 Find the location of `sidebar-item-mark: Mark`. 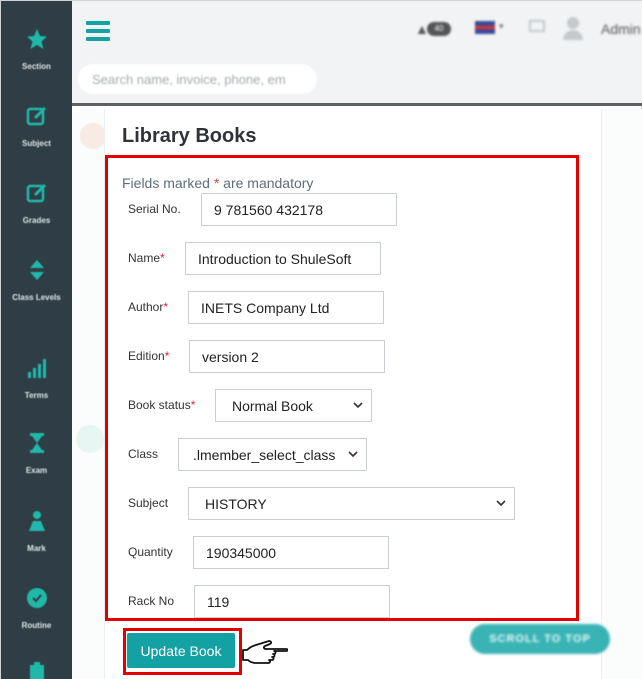

sidebar-item-mark: Mark is located at coordinates (36, 531).